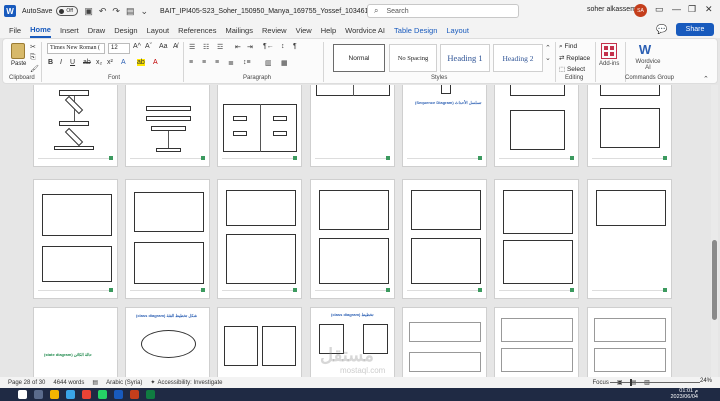 This screenshot has height=401, width=720. I want to click on cut-icon: ✂, so click(33, 47).